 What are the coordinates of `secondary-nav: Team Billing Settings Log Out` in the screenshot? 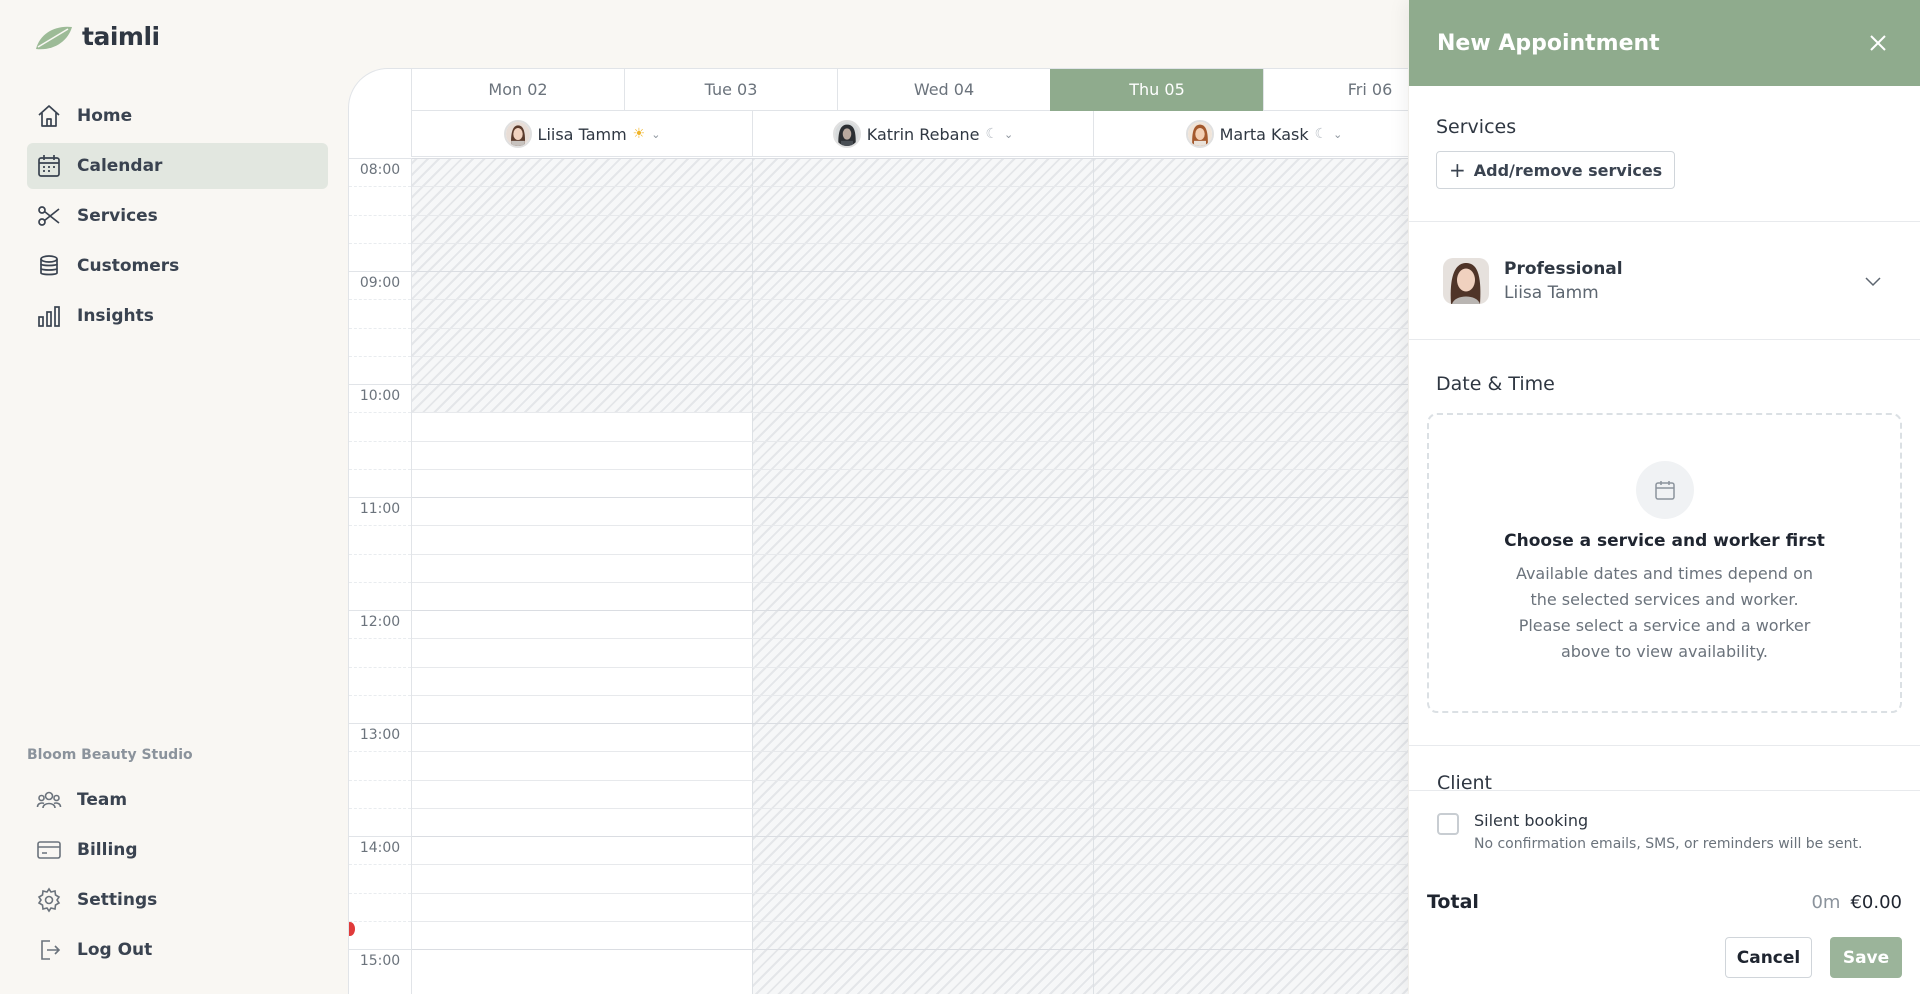 It's located at (177, 877).